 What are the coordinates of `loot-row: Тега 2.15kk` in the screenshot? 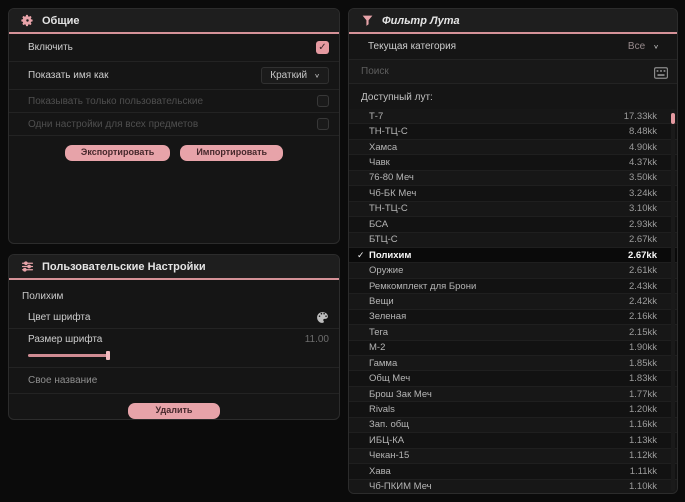 It's located at (513, 333).